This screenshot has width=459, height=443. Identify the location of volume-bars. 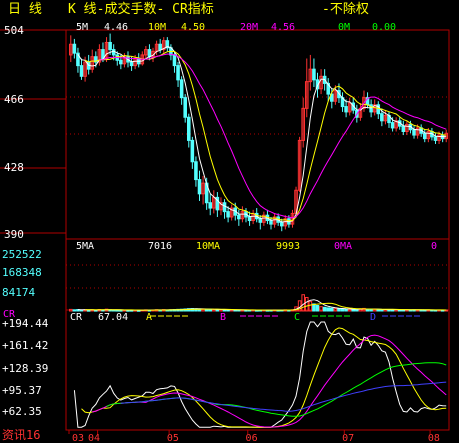
(259, 303).